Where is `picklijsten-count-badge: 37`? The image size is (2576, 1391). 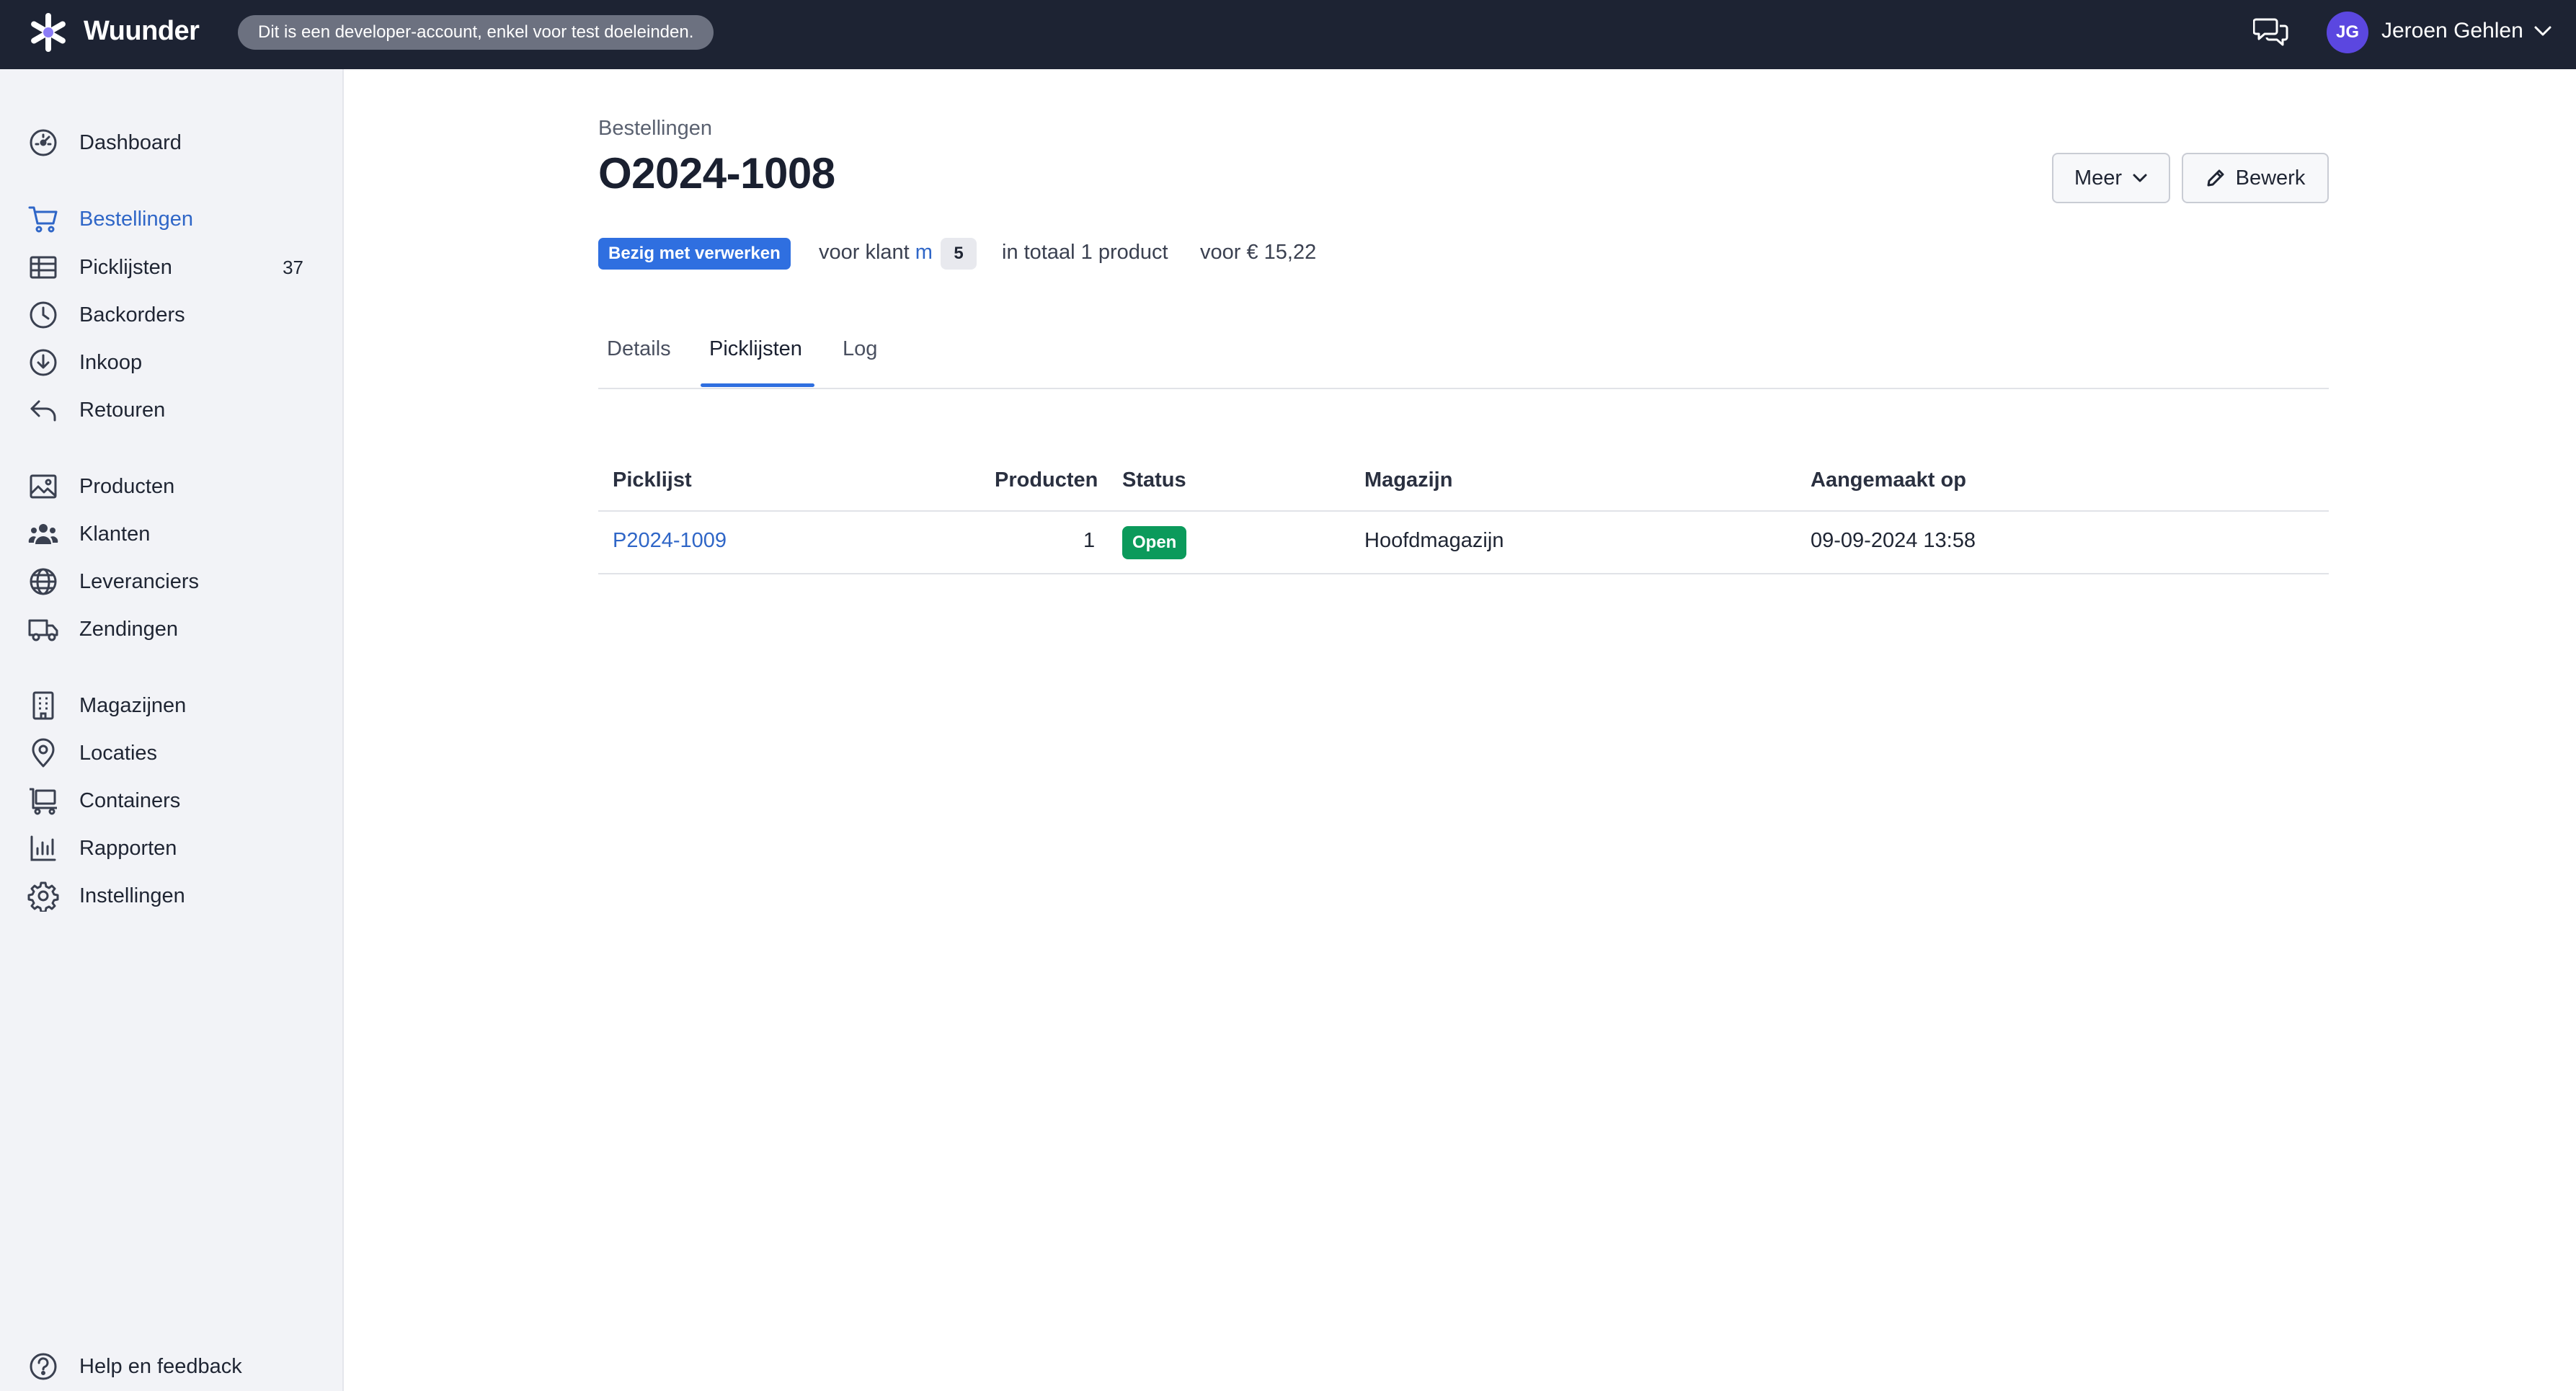 picklijsten-count-badge: 37 is located at coordinates (293, 267).